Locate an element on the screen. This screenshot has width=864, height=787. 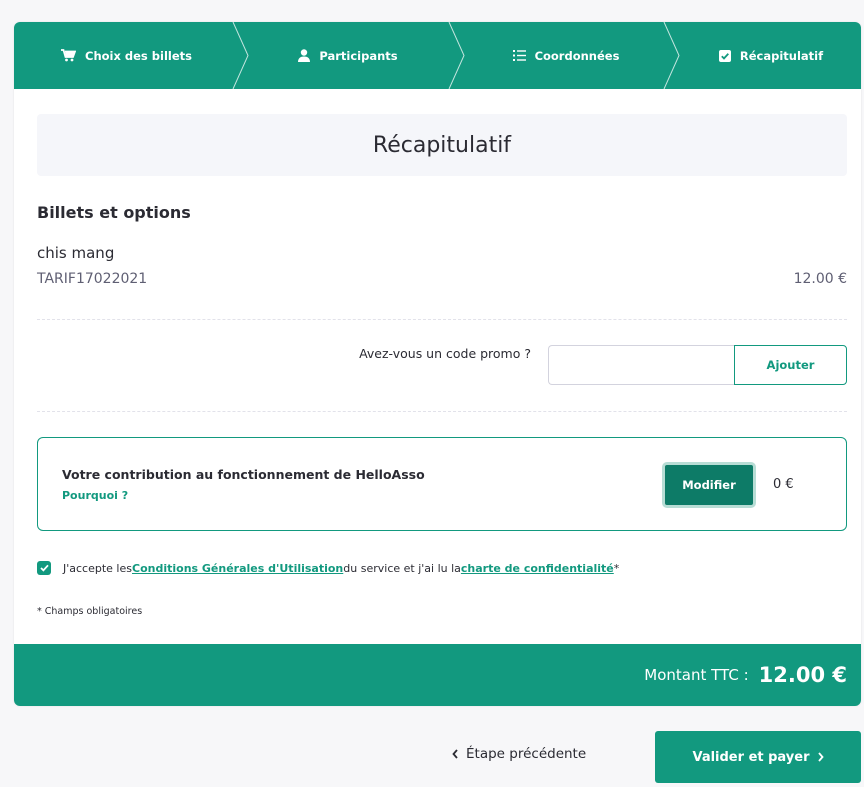
validate-and-pay-button: Valider et payer is located at coordinates (758, 757).